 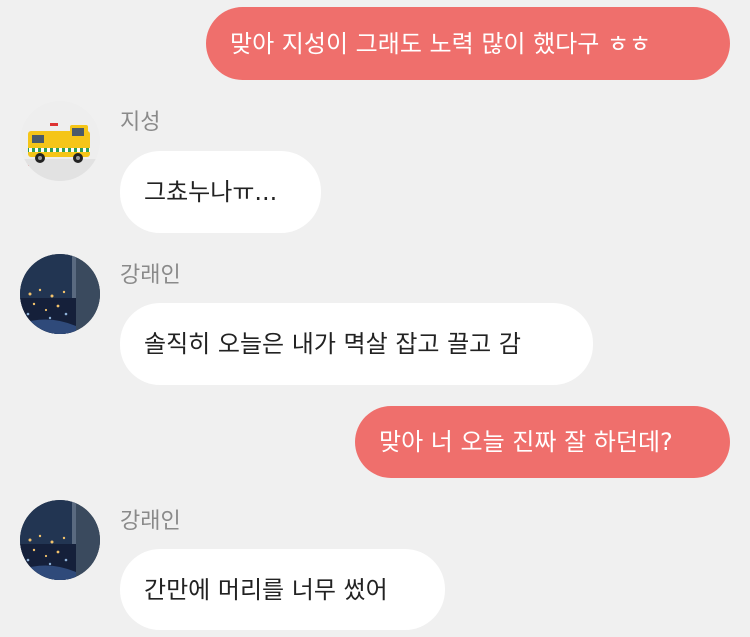 I want to click on my-message-bubble: 맞아 너 오늘 진짜 잘 하던데?, so click(x=542, y=442).